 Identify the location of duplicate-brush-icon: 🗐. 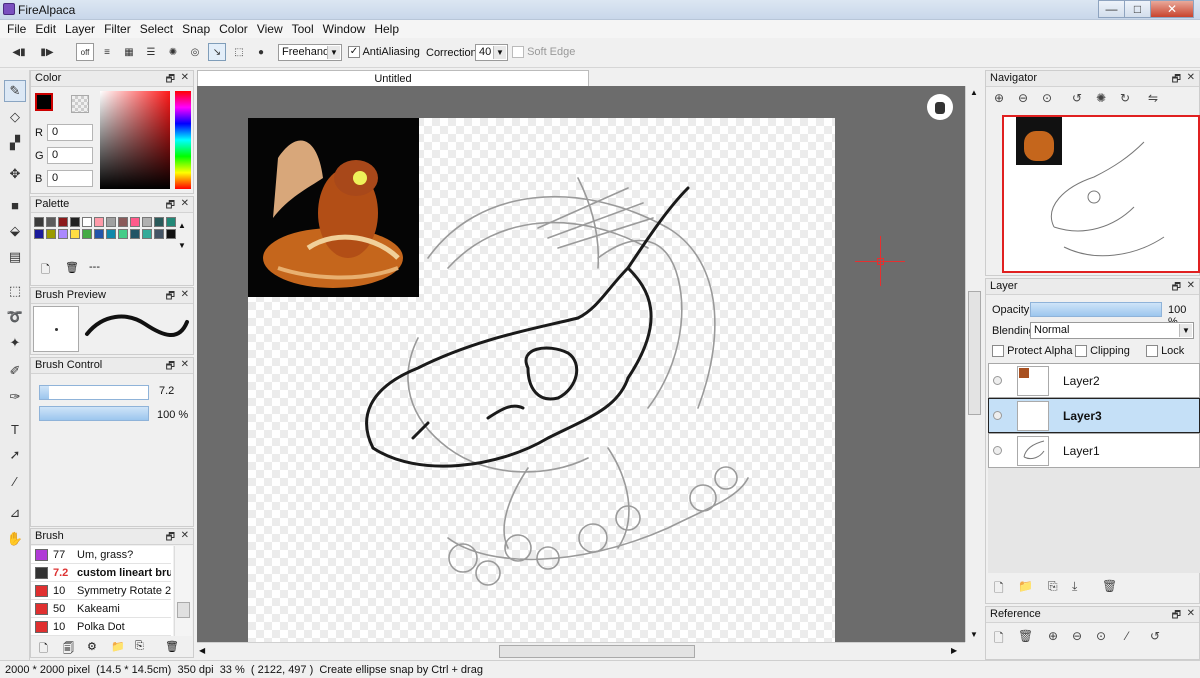
(68, 649).